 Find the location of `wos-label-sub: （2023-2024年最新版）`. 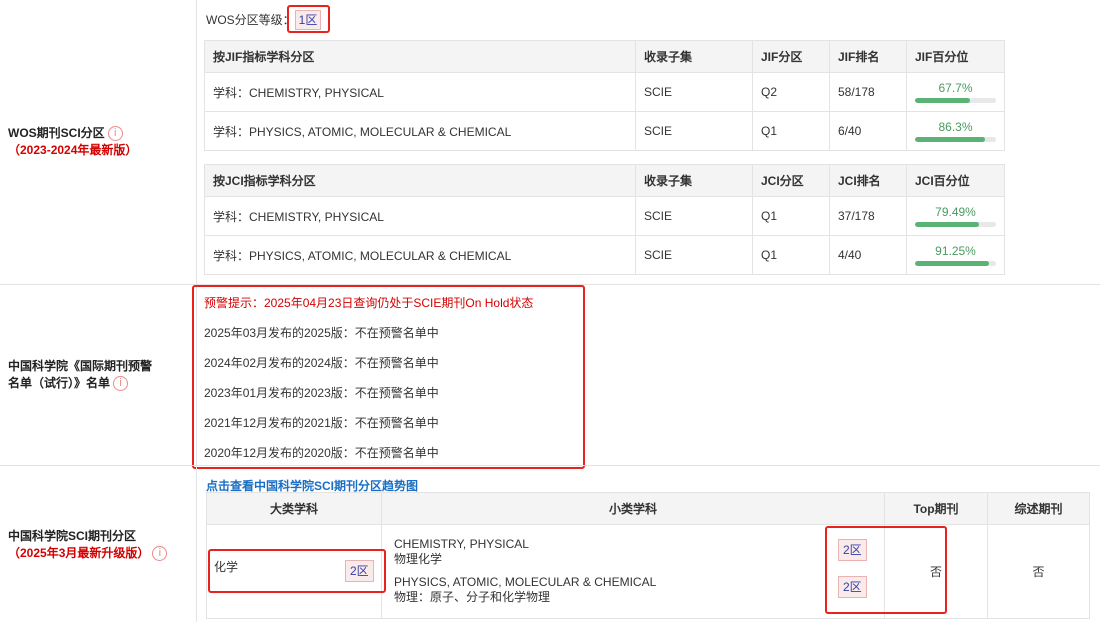

wos-label-sub: （2023-2024年最新版） is located at coordinates (73, 150).